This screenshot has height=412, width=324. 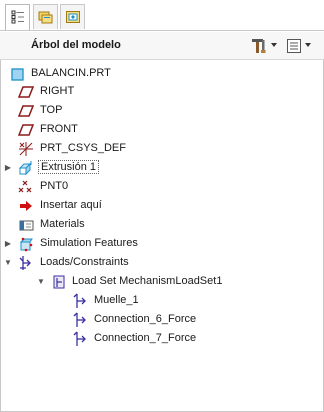 I want to click on tree-item-front: FRONT, so click(x=162, y=130).